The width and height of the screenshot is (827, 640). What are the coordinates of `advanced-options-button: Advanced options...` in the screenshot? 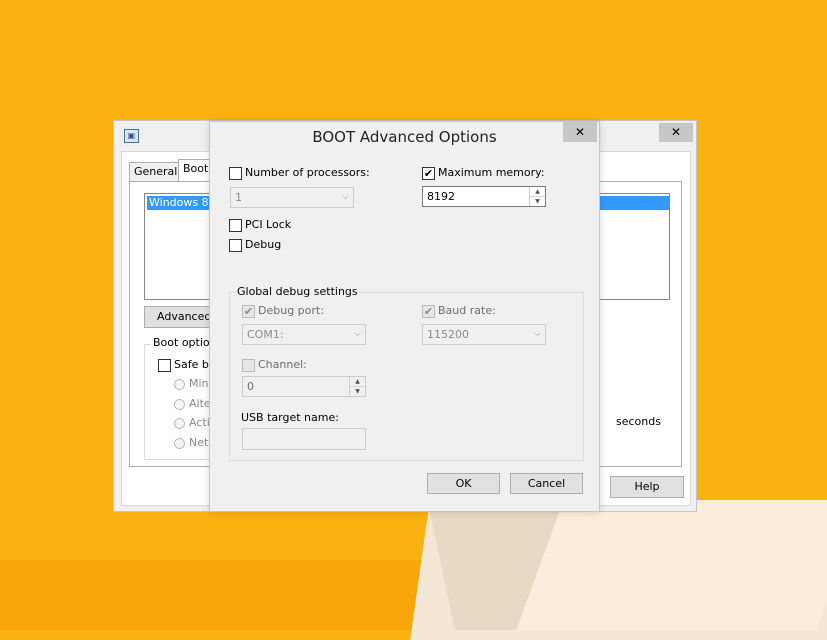 It's located at (179, 317).